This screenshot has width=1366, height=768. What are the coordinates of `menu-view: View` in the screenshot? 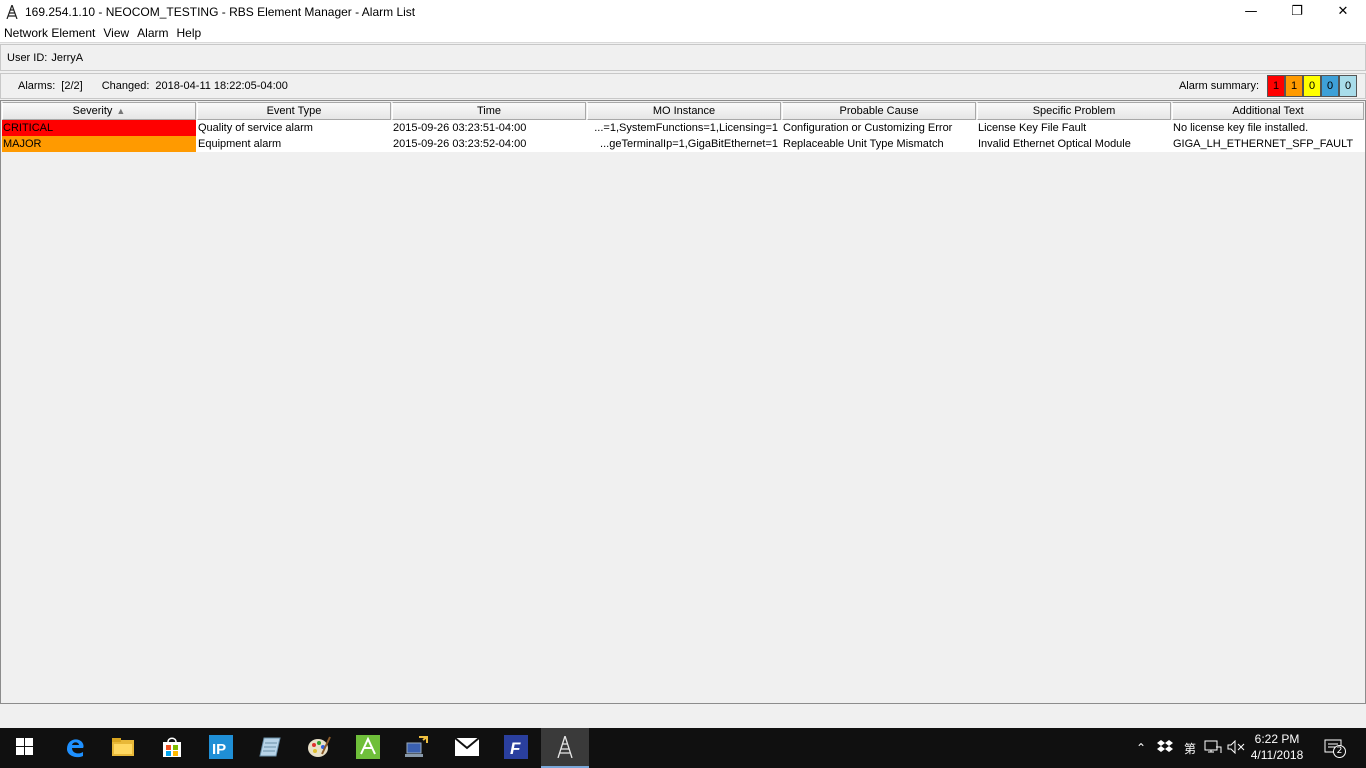 It's located at (116, 33).